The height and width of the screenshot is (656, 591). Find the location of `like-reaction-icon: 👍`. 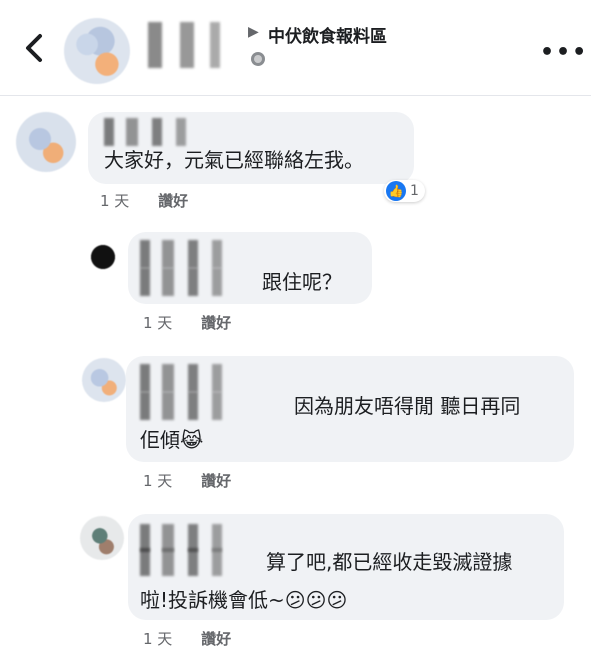

like-reaction-icon: 👍 is located at coordinates (396, 191).